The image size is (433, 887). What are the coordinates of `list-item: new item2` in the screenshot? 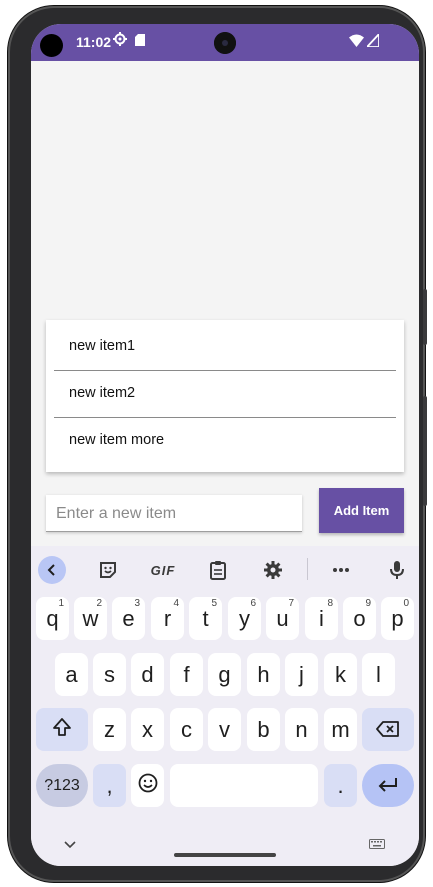 It's located at (225, 394).